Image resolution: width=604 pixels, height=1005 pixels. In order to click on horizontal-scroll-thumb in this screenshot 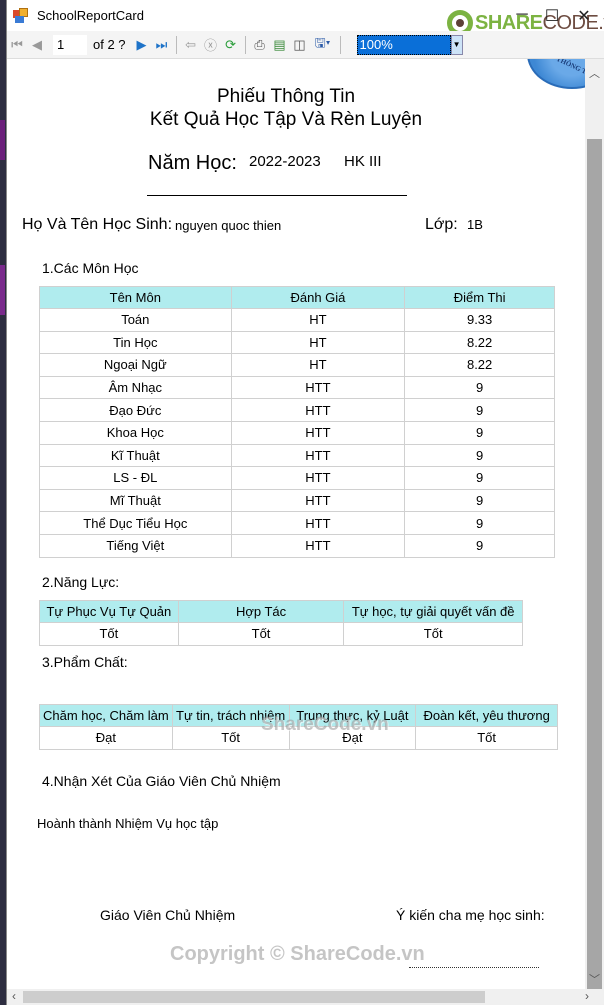, I will do `click(254, 997)`.